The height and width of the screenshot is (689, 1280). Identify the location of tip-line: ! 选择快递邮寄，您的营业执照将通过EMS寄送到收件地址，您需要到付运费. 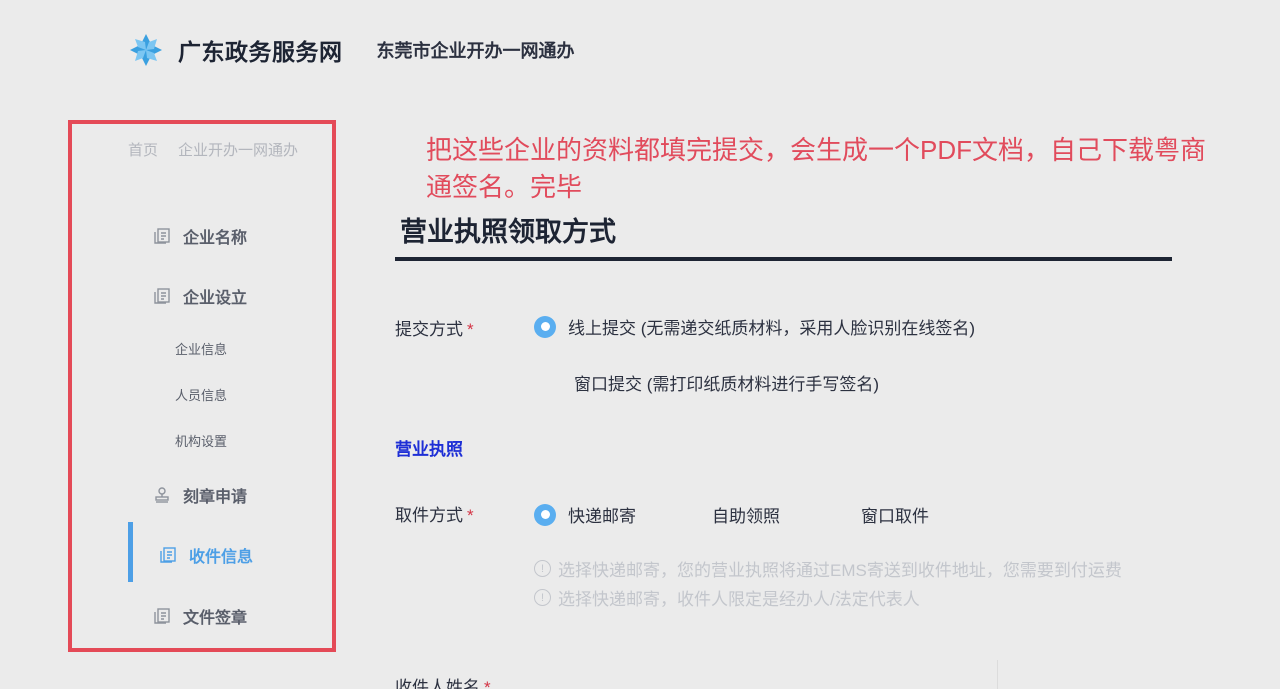
(828, 568).